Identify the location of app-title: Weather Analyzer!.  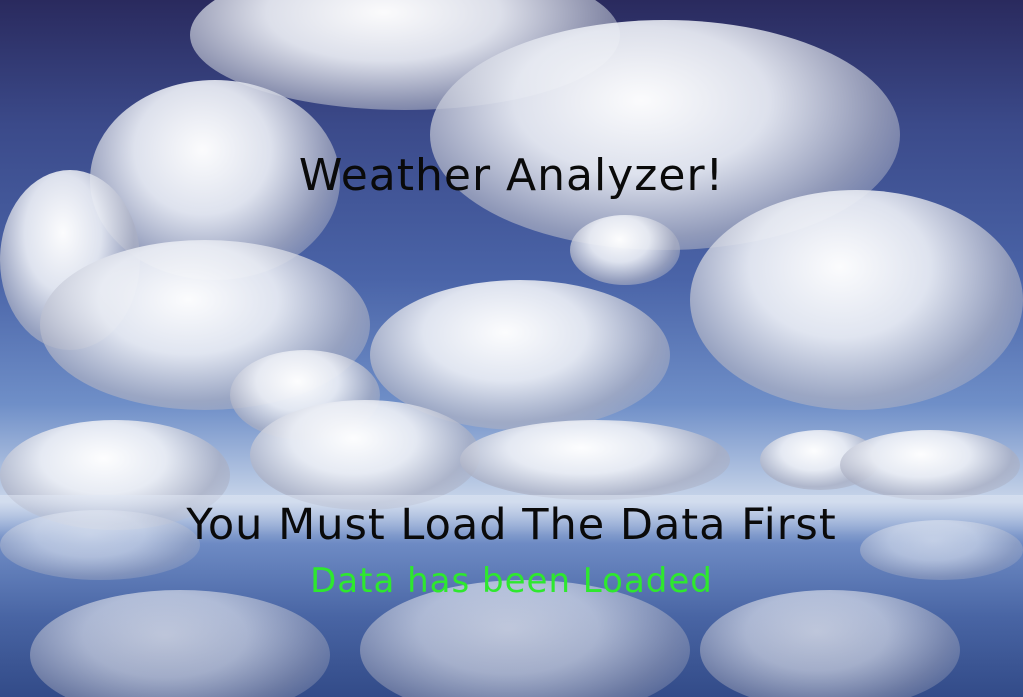
(511, 175).